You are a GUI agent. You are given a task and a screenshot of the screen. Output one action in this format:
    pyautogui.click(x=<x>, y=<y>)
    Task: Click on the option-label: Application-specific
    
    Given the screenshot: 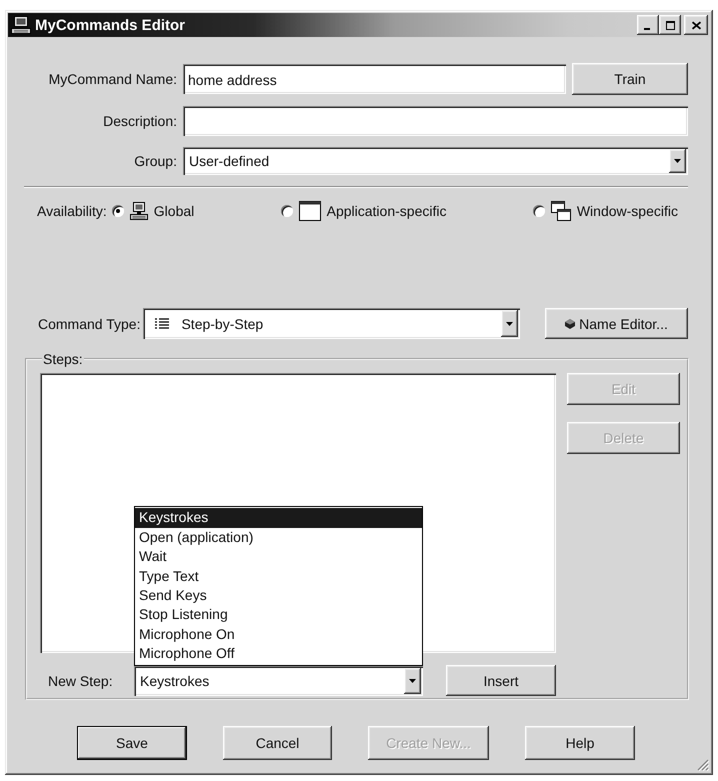 What is the action you would take?
    pyautogui.click(x=386, y=211)
    